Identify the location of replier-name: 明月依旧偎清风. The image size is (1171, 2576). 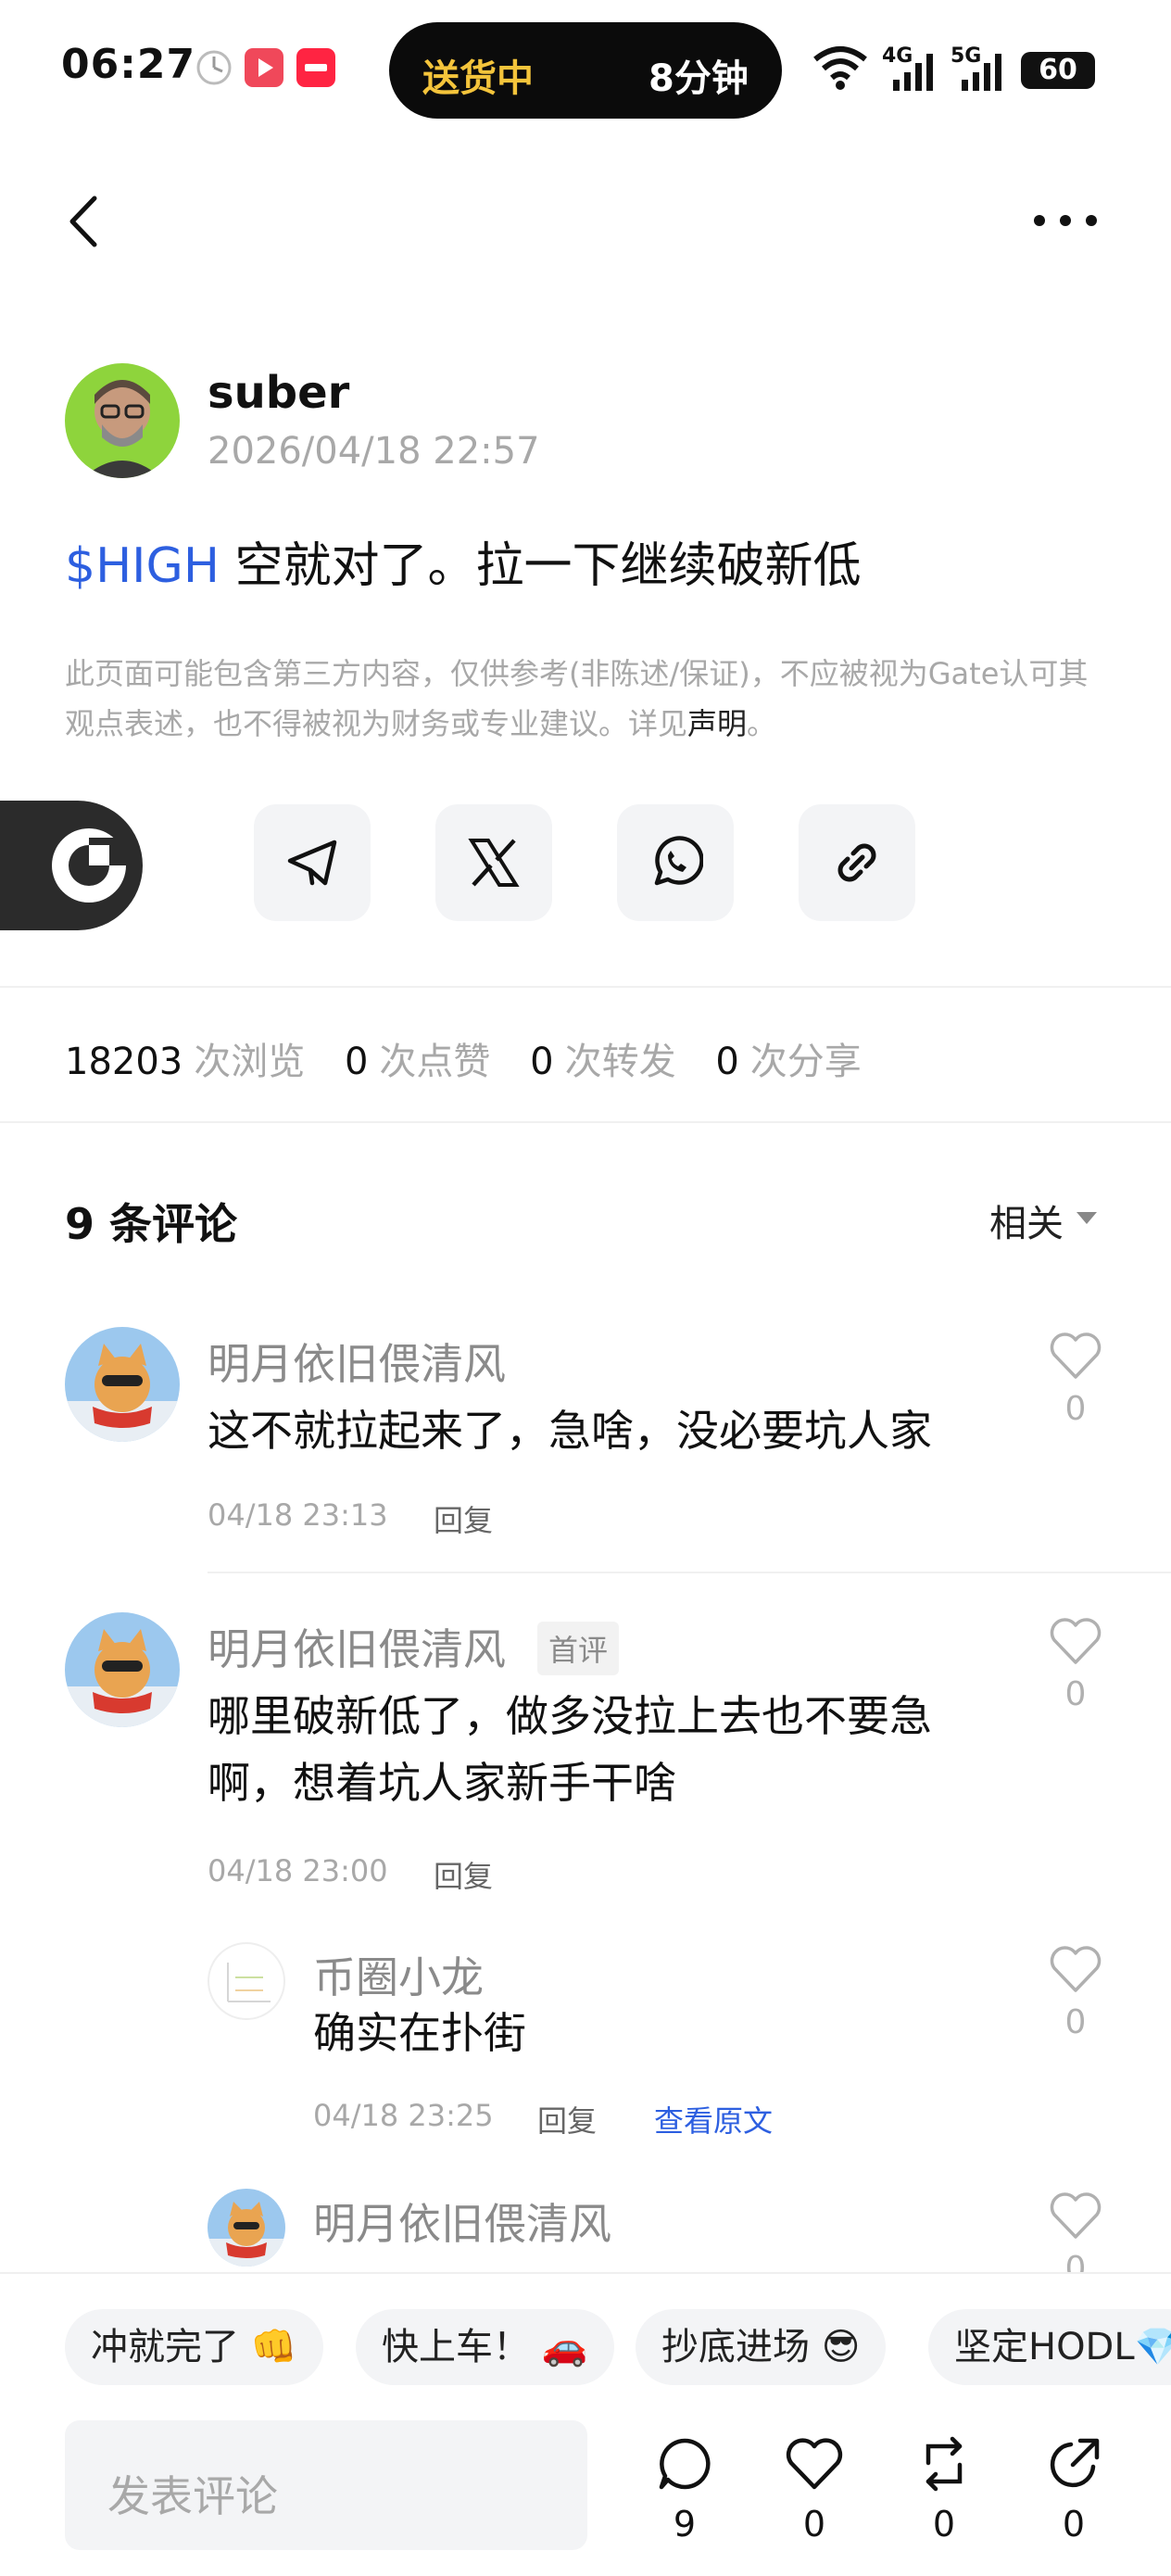
(462, 2221).